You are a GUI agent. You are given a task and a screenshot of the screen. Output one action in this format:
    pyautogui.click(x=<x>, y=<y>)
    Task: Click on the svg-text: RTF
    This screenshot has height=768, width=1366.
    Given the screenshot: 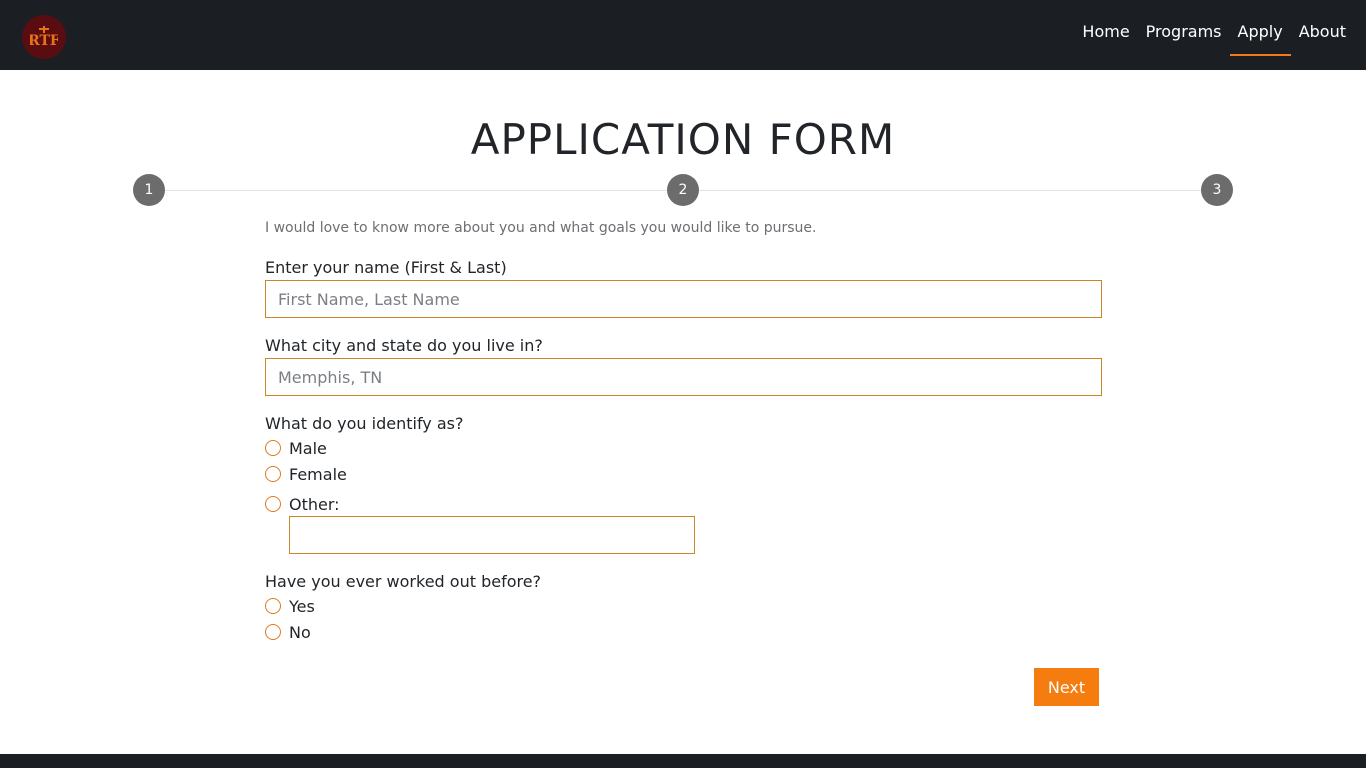 What is the action you would take?
    pyautogui.click(x=44, y=41)
    